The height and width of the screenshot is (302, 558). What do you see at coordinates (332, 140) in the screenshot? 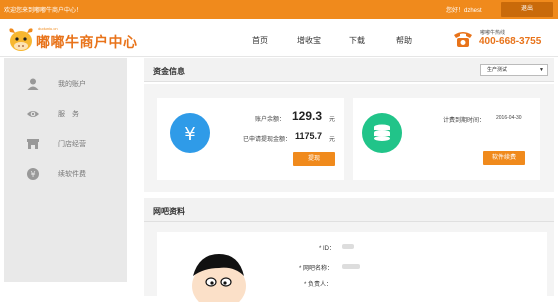
I see `withdrawn-unit: 元` at bounding box center [332, 140].